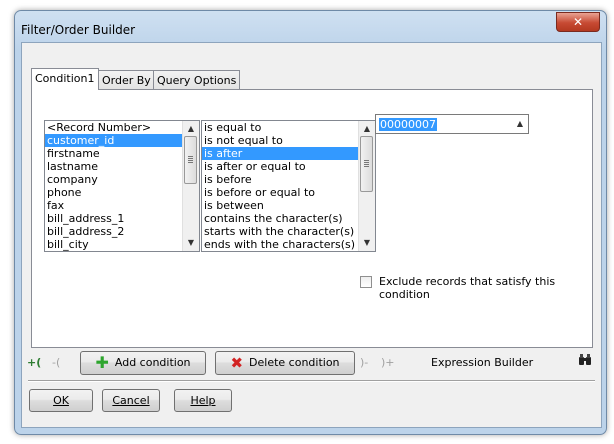 This screenshot has width=614, height=444. Describe the element at coordinates (122, 231) in the screenshot. I see `list-item: bill_address_2` at that location.